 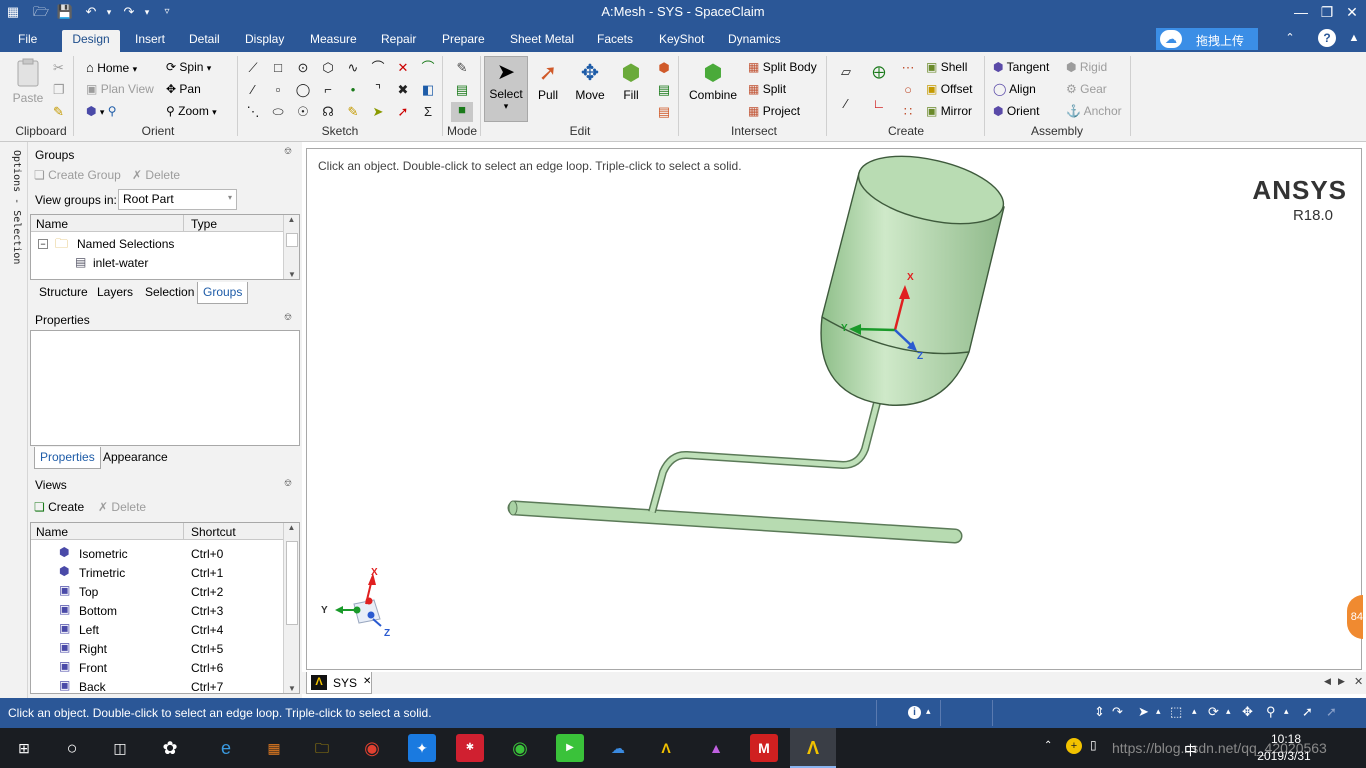 I want to click on cut-icon: ✂, so click(x=58, y=68).